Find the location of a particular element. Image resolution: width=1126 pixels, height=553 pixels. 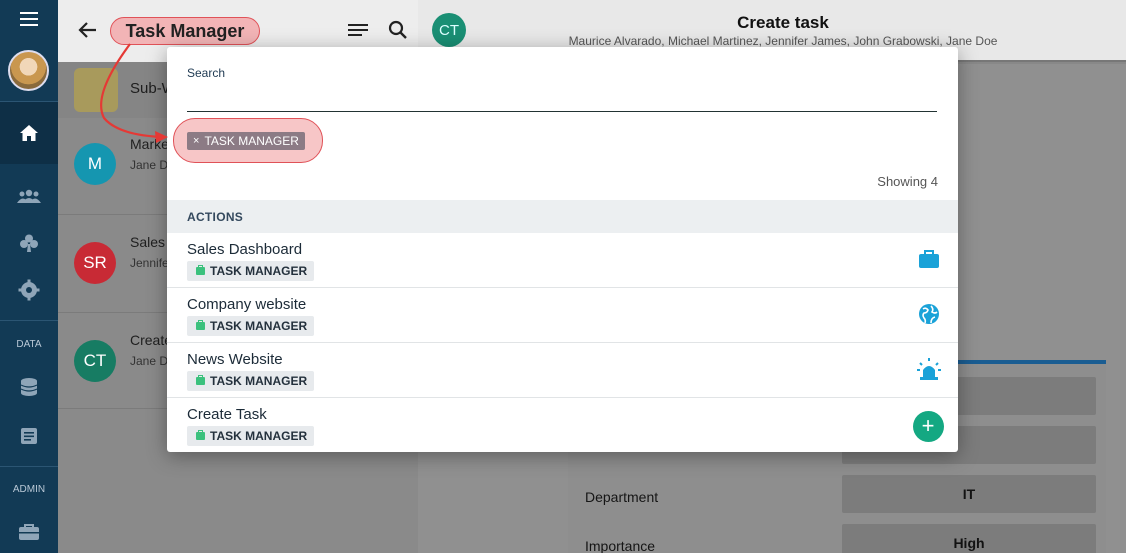

filter-chip: × TASK MANAGER is located at coordinates (246, 141).